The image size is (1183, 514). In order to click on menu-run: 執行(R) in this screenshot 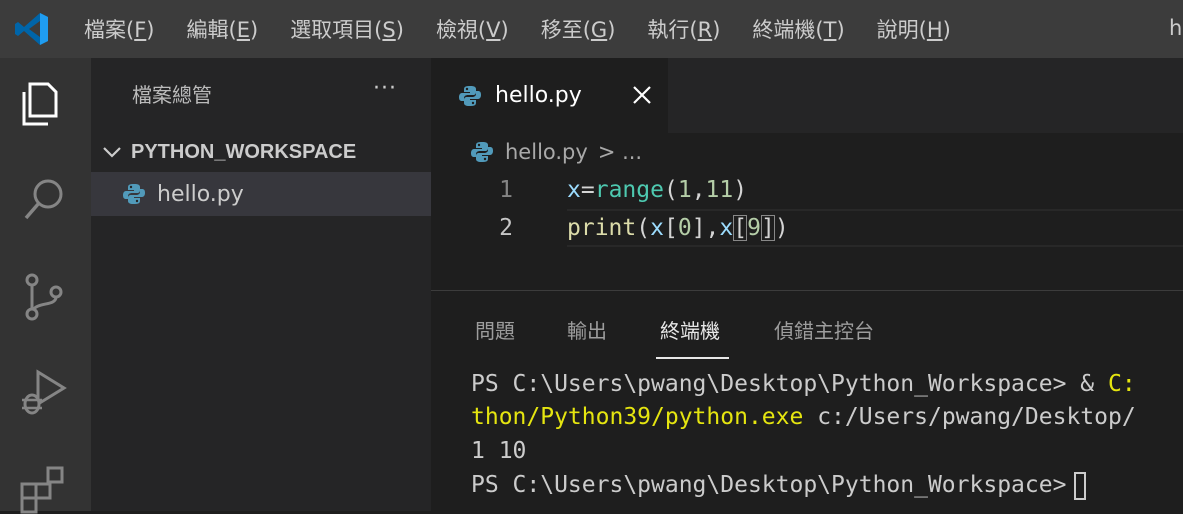, I will do `click(683, 29)`.